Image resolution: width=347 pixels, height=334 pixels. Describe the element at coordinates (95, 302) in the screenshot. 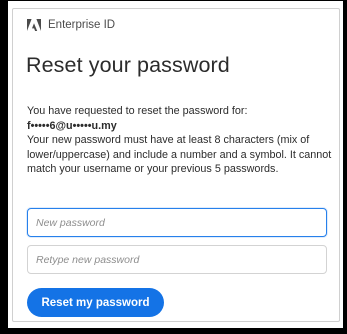

I see `reset-password-button: Reset my password` at that location.